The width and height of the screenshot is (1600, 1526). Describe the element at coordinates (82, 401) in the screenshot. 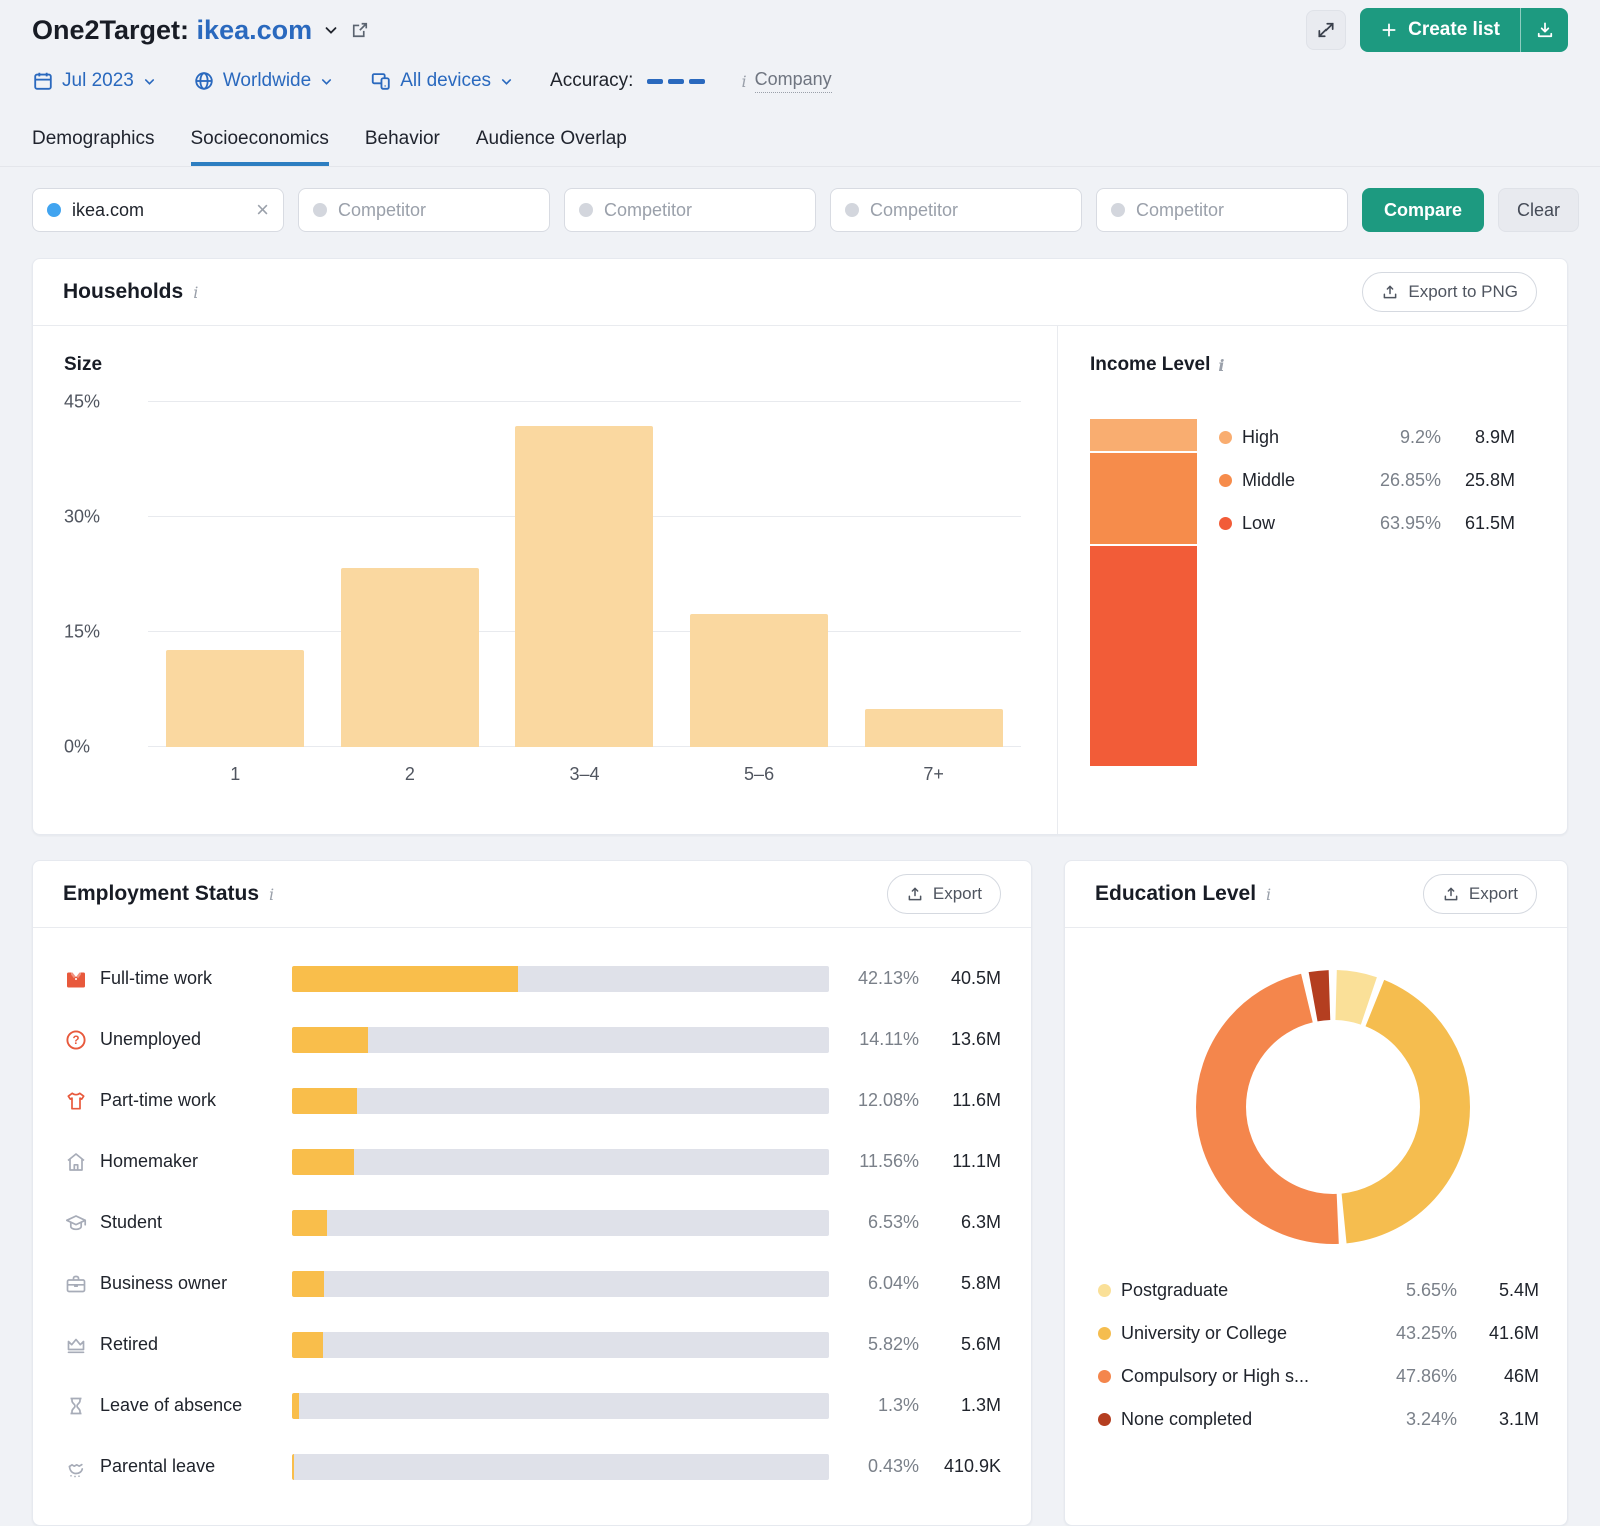

I see `y-axis-tick-label: 45%` at that location.